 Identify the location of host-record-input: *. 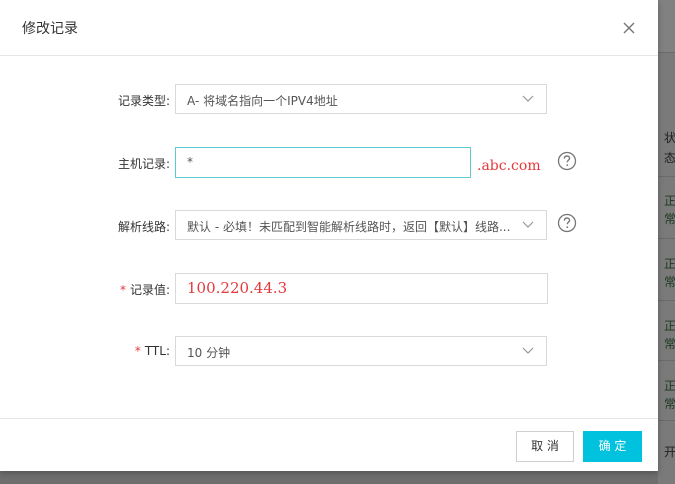
(323, 162).